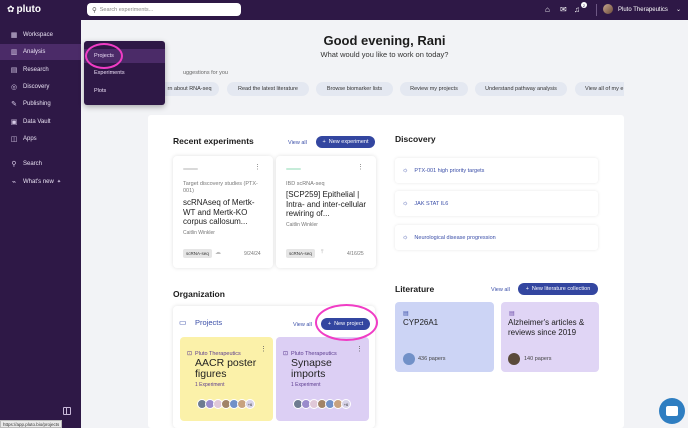 Image resolution: width=688 pixels, height=428 pixels. I want to click on literature-card: ▤ CYP26A1 436 papers, so click(444, 337).